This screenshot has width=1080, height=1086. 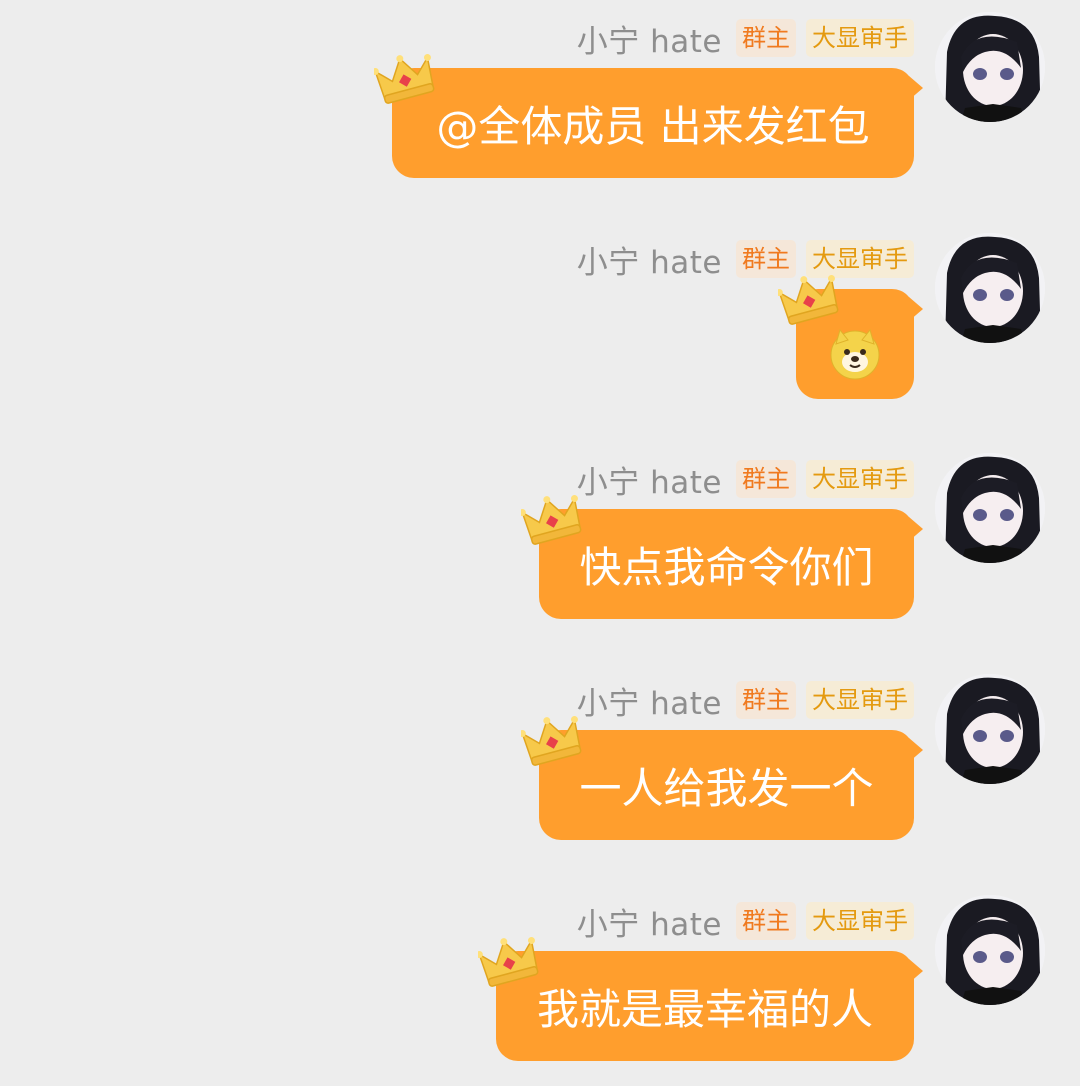 I want to click on message-text: 快点我命令你们, so click(x=726, y=567).